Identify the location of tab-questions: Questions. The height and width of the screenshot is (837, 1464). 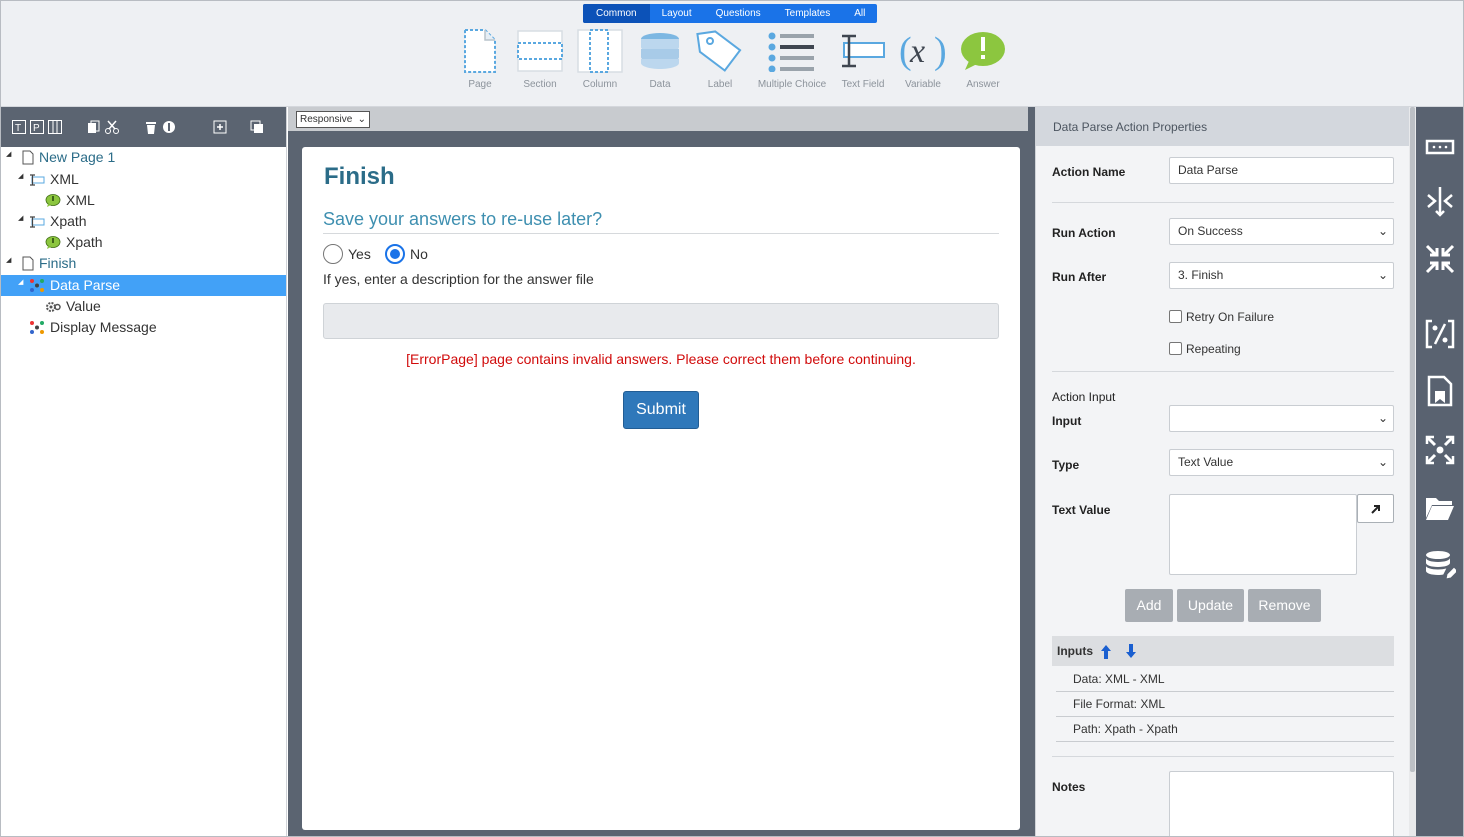
(738, 13).